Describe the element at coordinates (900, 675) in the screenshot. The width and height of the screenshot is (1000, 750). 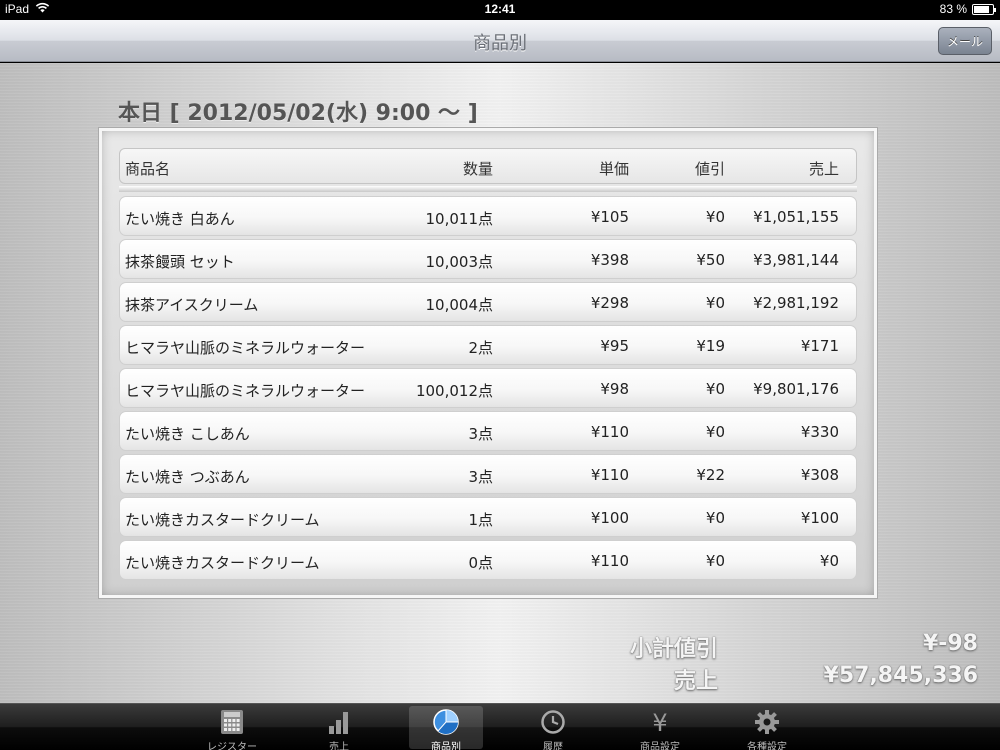
I see `sales-total-value: ¥57,845,336` at that location.